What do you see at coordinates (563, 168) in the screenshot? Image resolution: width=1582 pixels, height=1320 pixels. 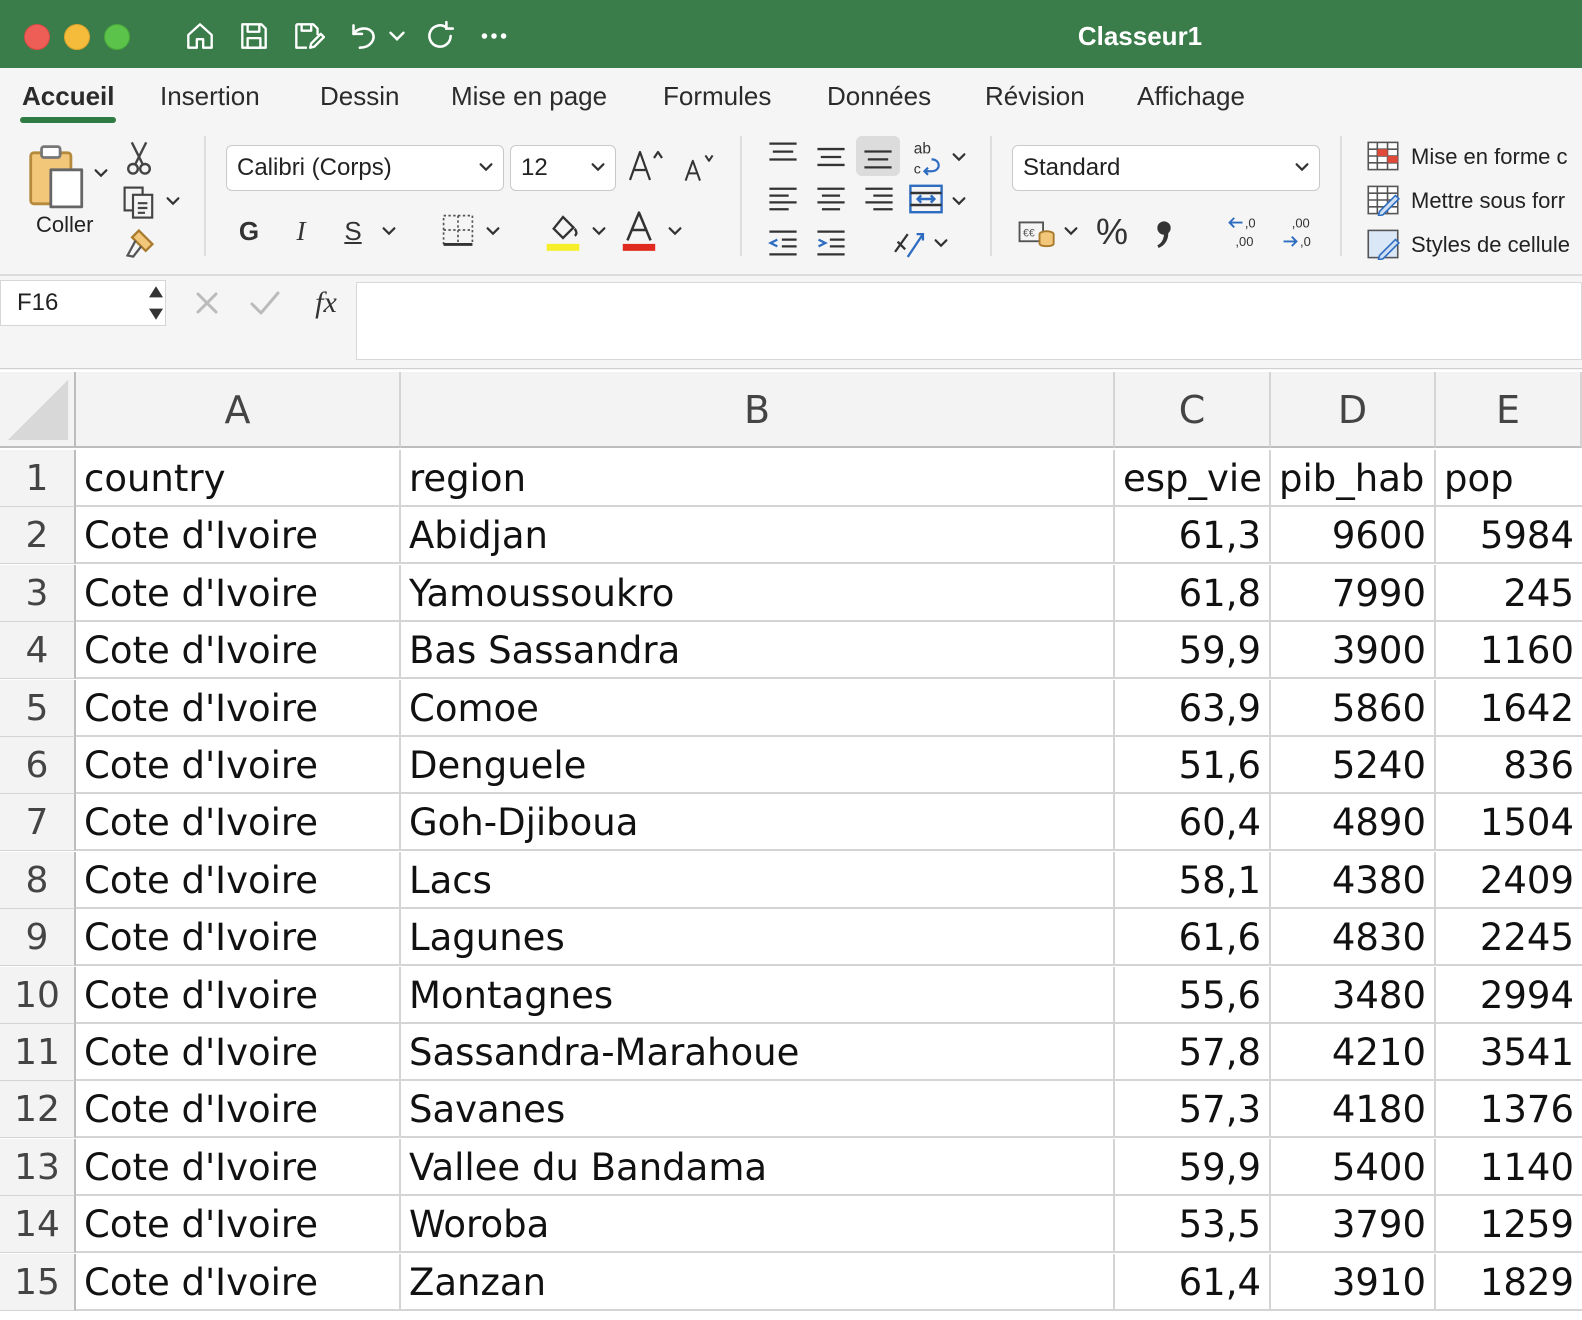 I see `font-size-select: 12` at bounding box center [563, 168].